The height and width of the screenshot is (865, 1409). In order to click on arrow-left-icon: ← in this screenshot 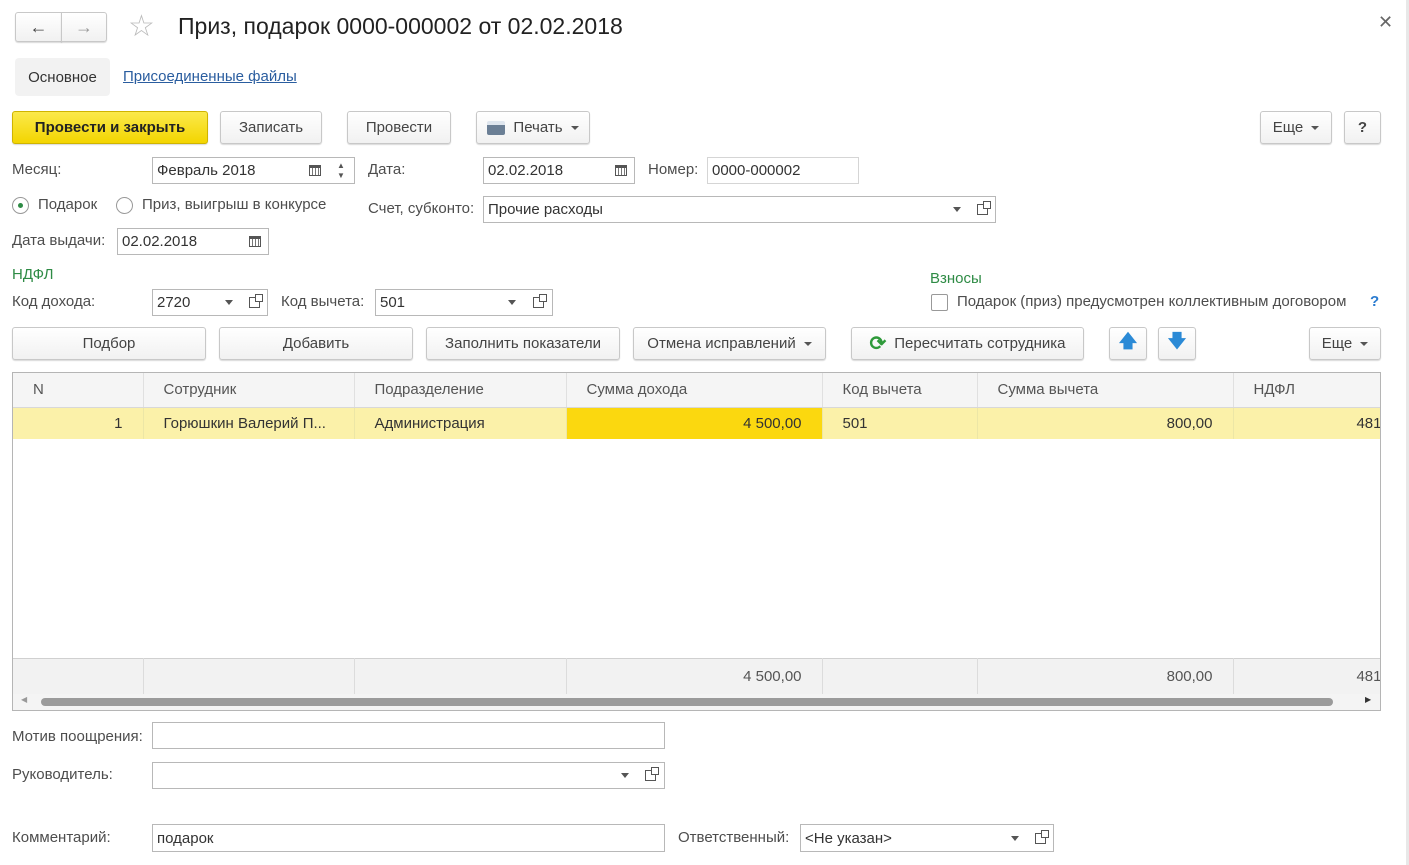, I will do `click(38, 26)`.